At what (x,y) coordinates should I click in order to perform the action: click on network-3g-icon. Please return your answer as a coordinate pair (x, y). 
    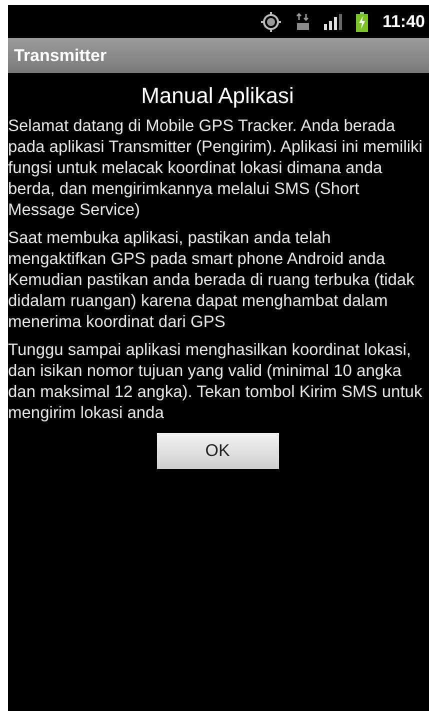
    Looking at the image, I should click on (303, 21).